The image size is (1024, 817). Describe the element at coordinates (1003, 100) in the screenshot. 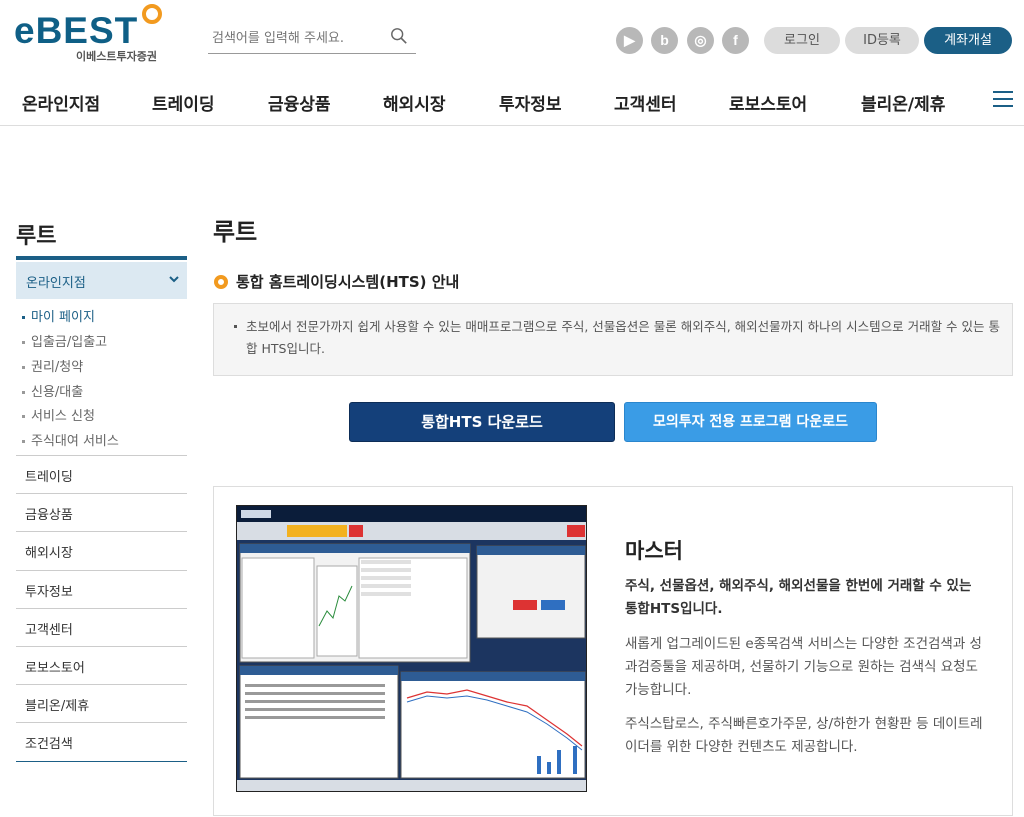

I see `menu-icon` at that location.